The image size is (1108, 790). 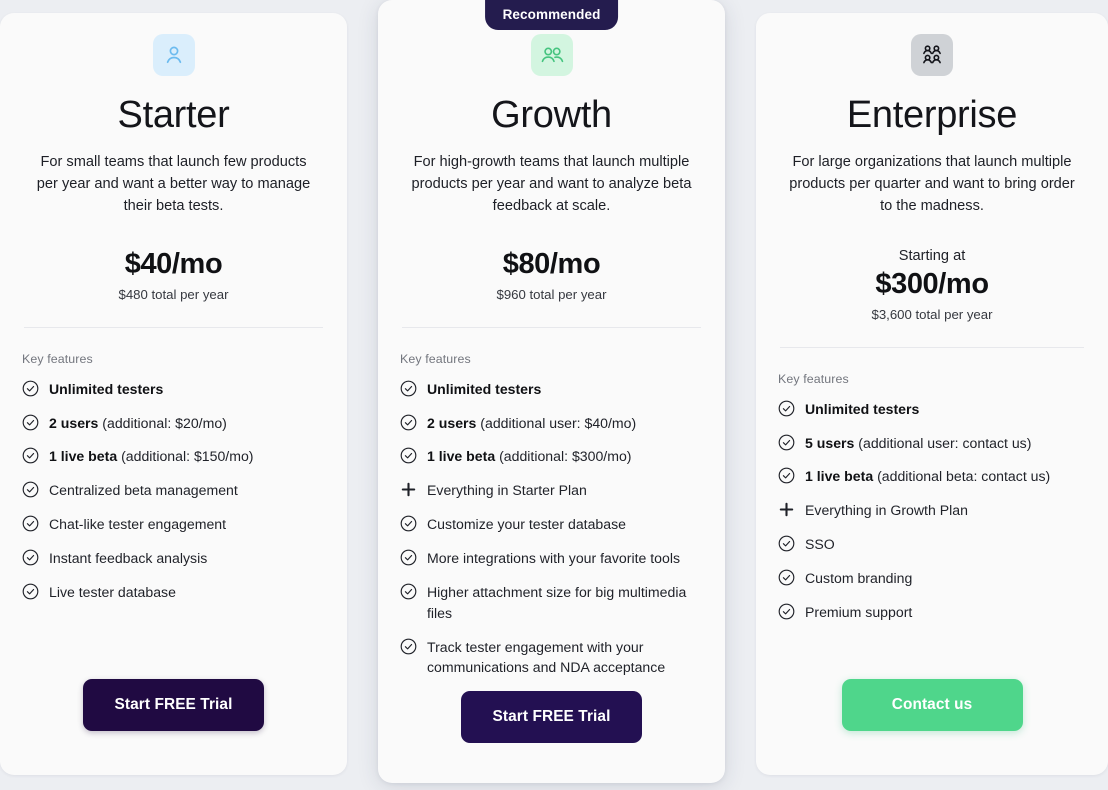 I want to click on feature-label: Everything in Starter Plan, so click(x=507, y=490).